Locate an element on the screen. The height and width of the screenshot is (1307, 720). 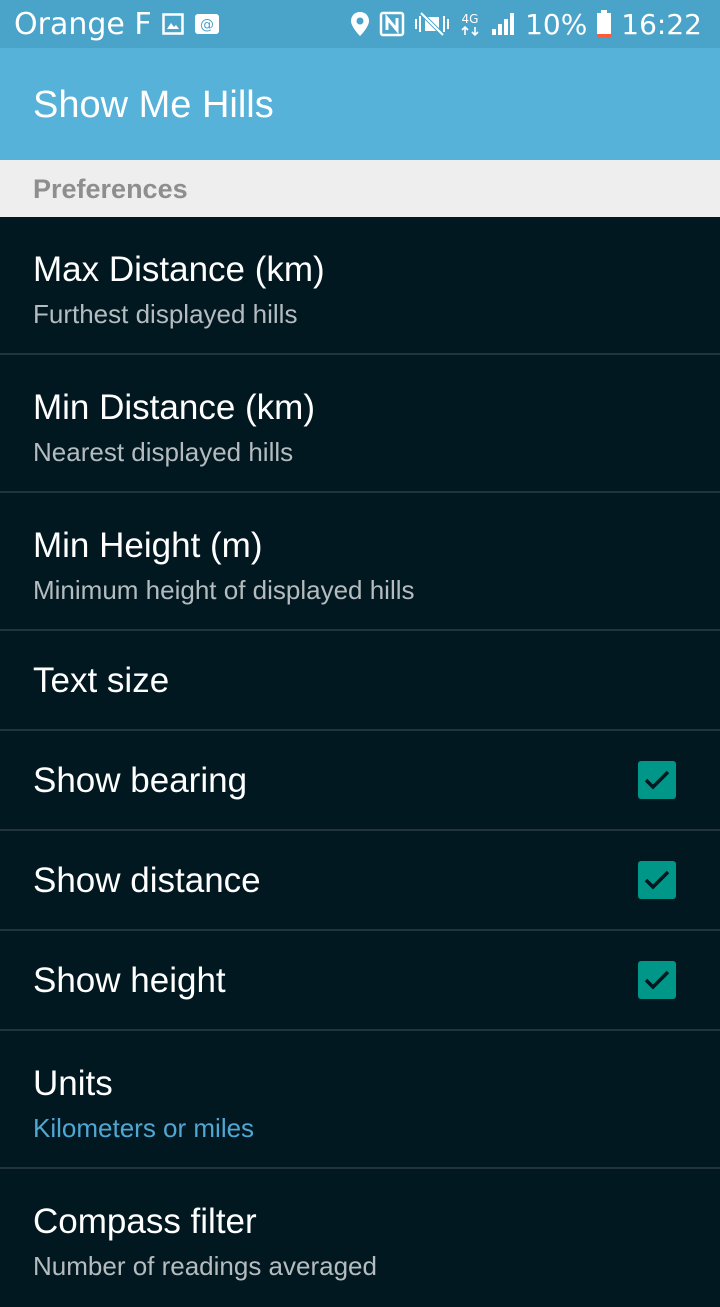
pref-show-distance: Show distance is located at coordinates (360, 881).